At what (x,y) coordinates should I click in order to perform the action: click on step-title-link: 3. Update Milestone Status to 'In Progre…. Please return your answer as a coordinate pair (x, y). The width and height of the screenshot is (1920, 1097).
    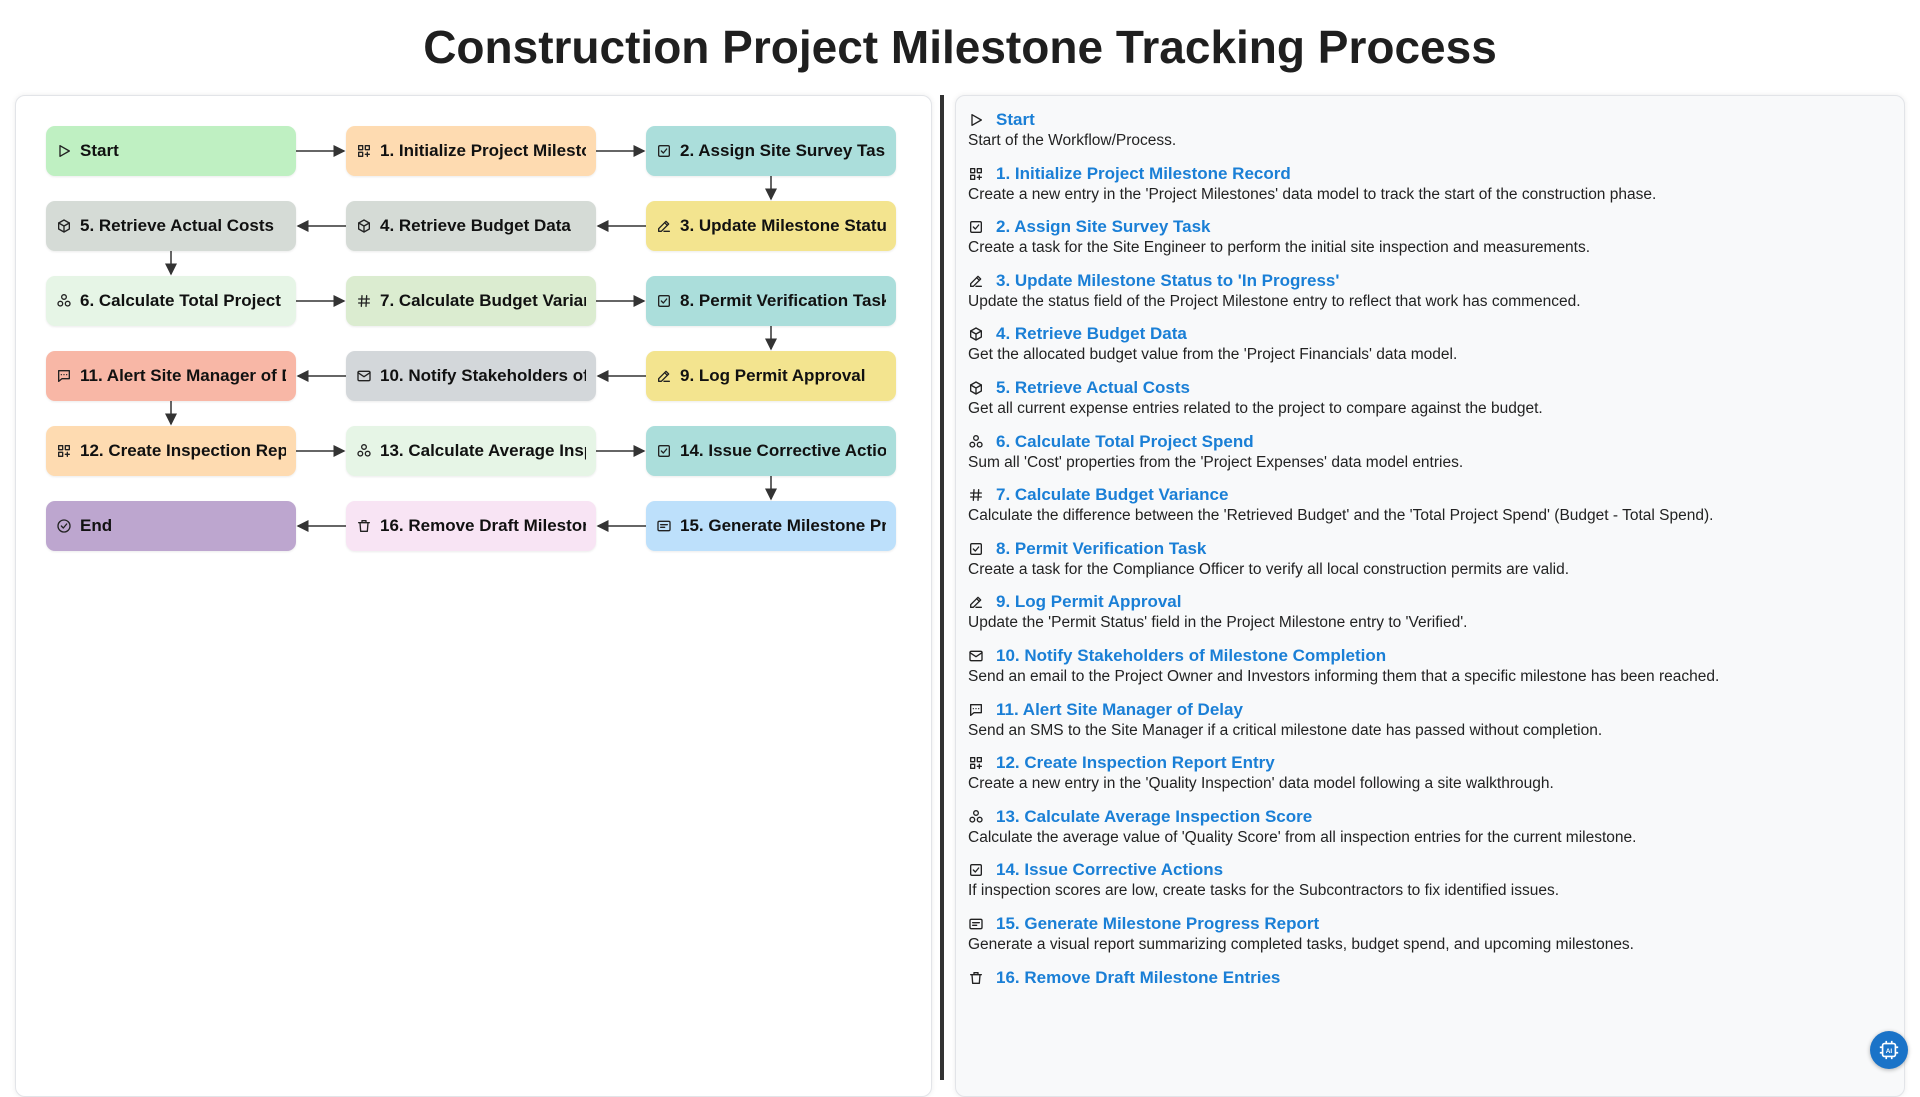
    Looking at the image, I should click on (1167, 281).